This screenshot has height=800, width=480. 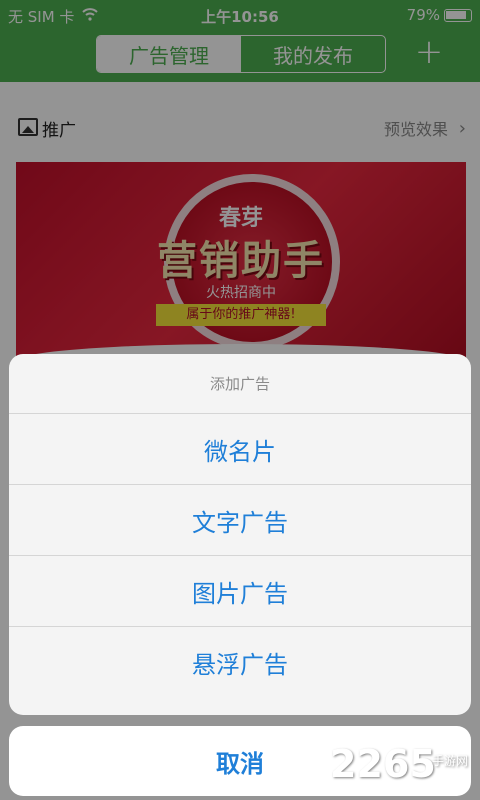 What do you see at coordinates (240, 449) in the screenshot?
I see `option-micro-card: 微名片` at bounding box center [240, 449].